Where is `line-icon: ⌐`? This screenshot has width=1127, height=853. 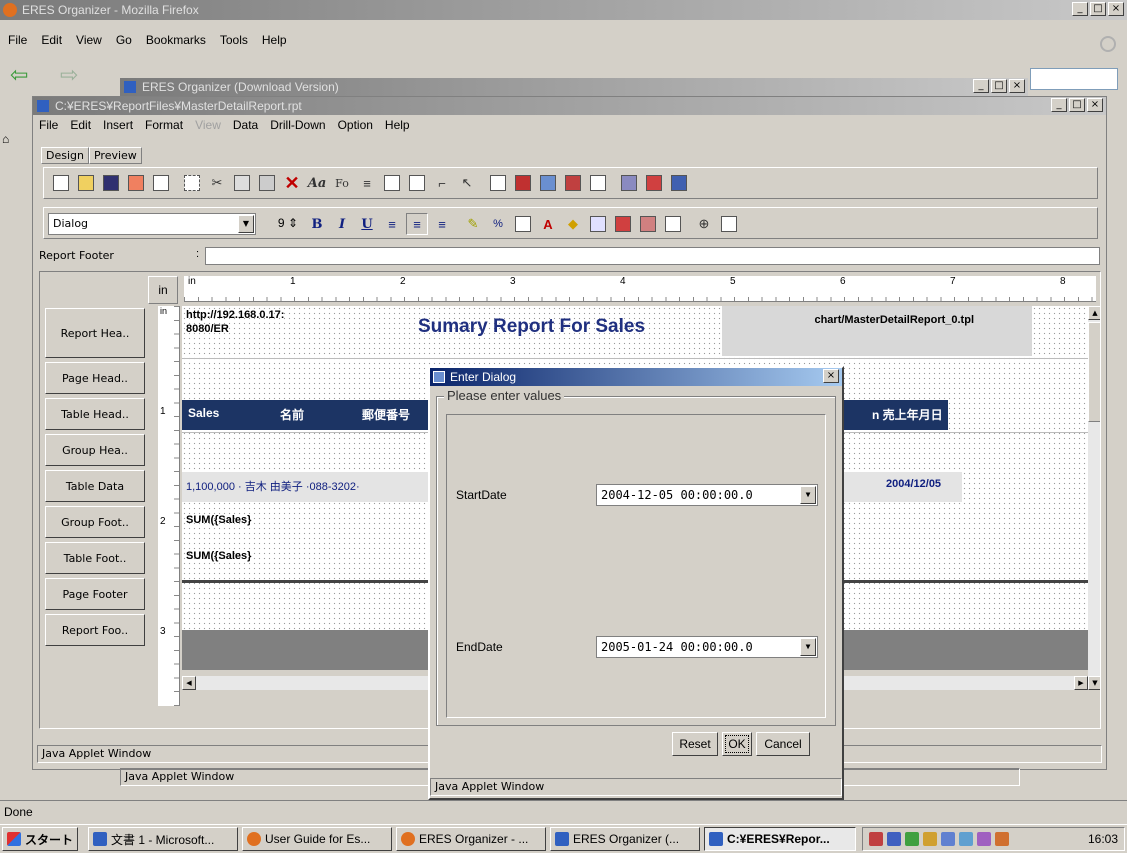
line-icon: ⌐ is located at coordinates (442, 183).